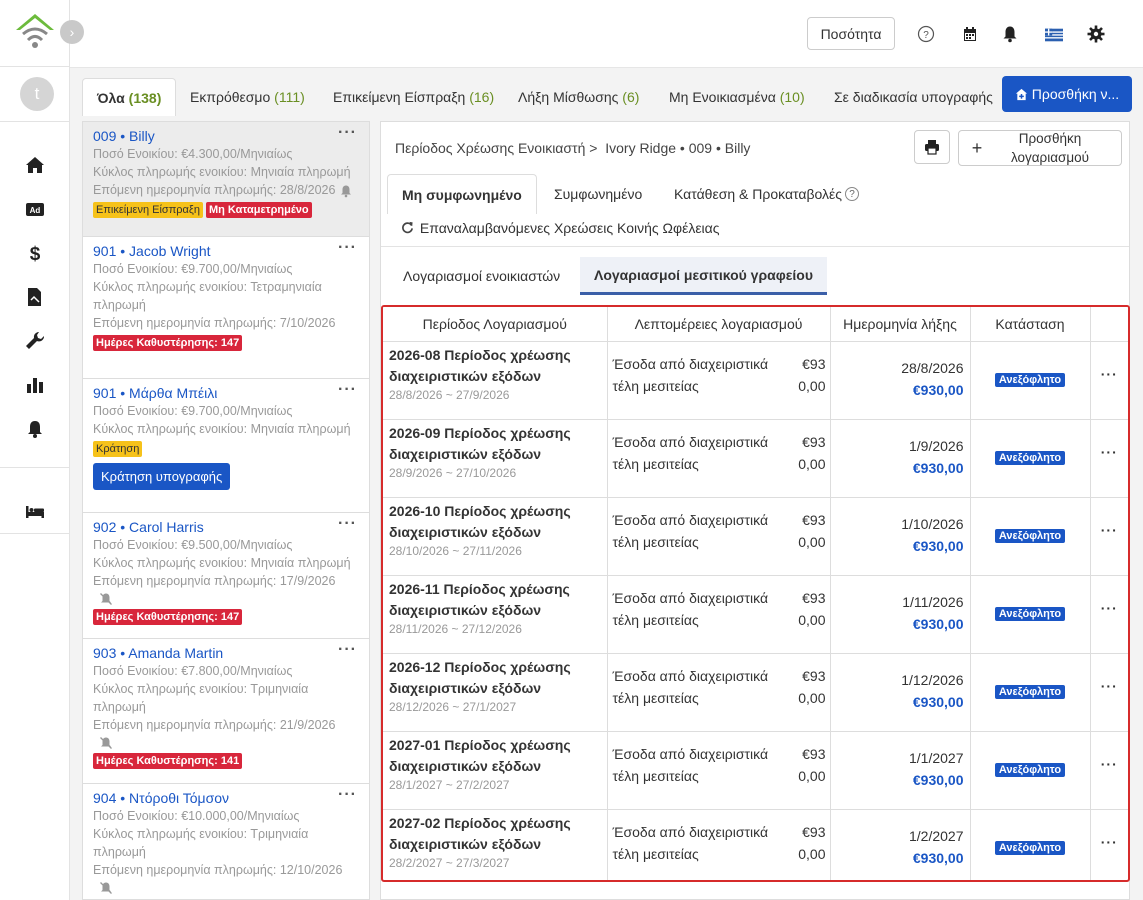 The height and width of the screenshot is (900, 1143). What do you see at coordinates (462, 194) in the screenshot?
I see `tab-unreconciled: Μη συμφωνημένο` at bounding box center [462, 194].